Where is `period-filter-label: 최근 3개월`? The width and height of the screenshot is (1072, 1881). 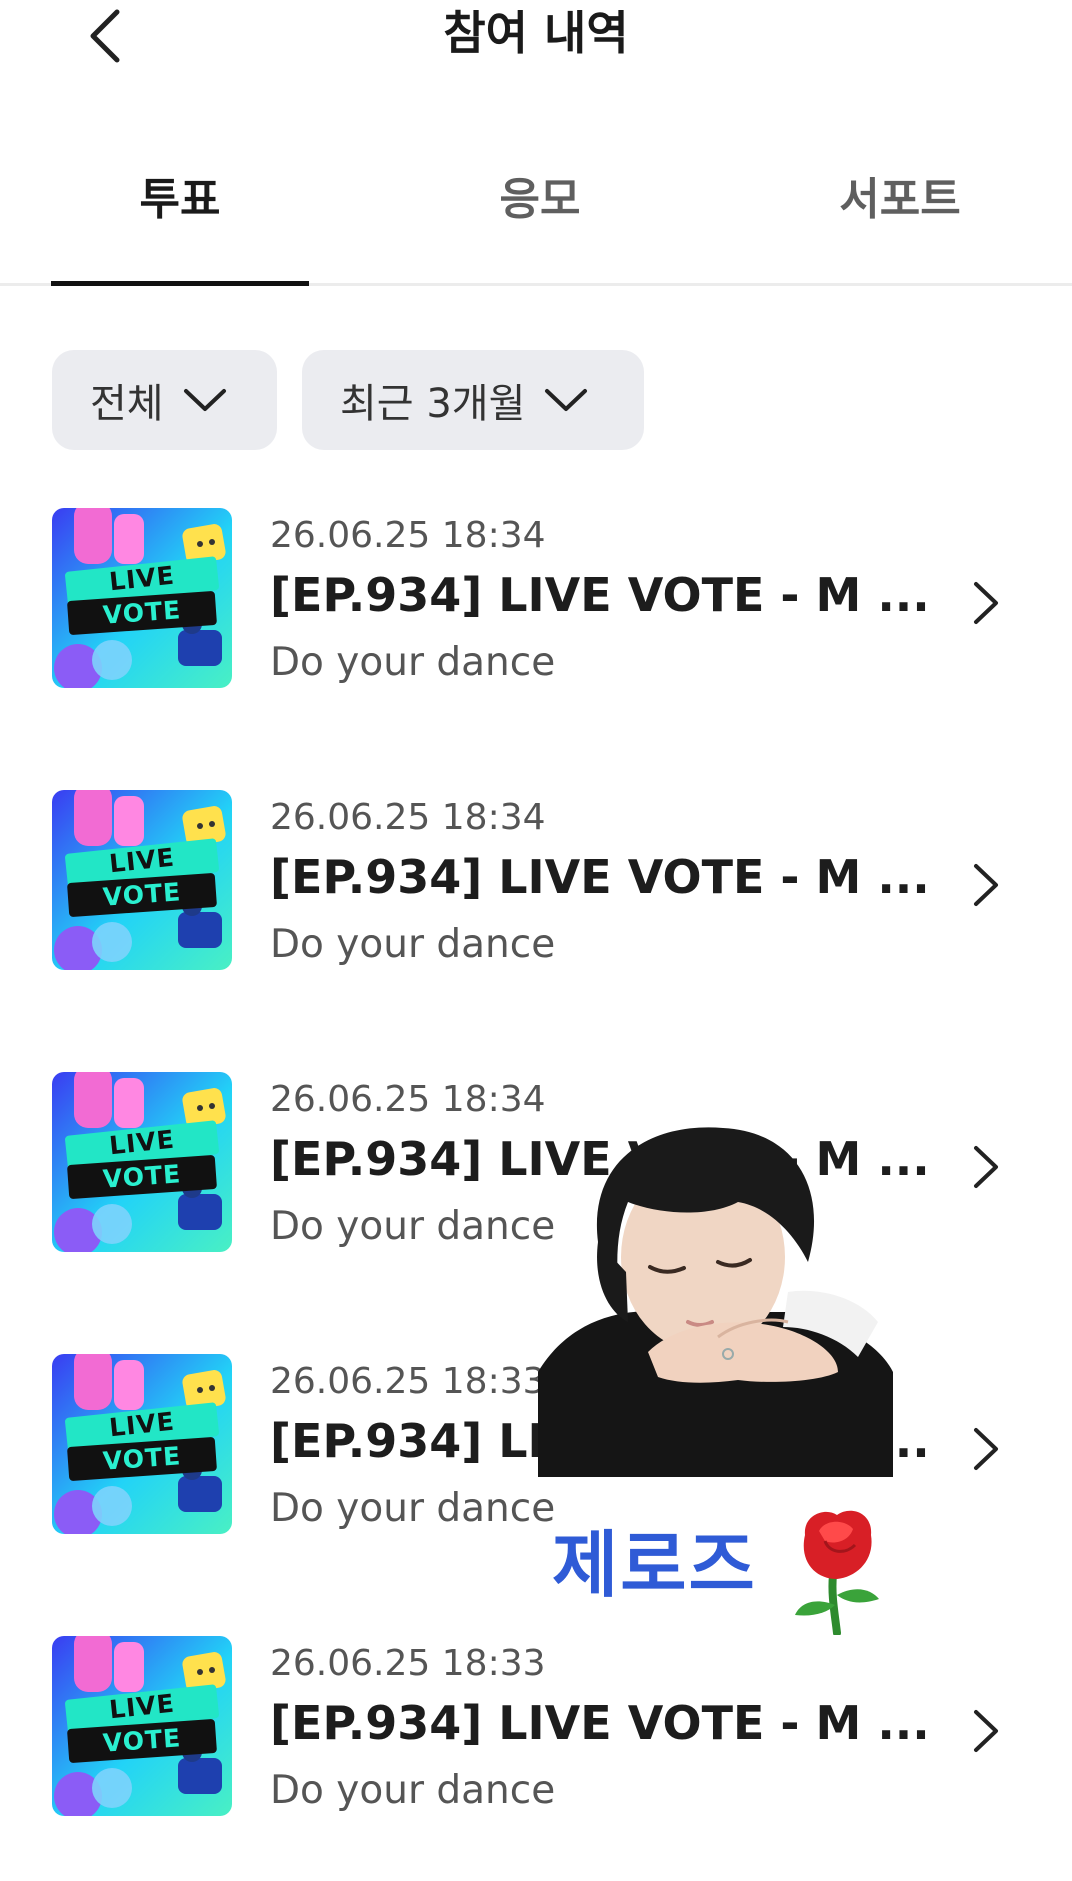 period-filter-label: 최근 3개월 is located at coordinates (433, 404).